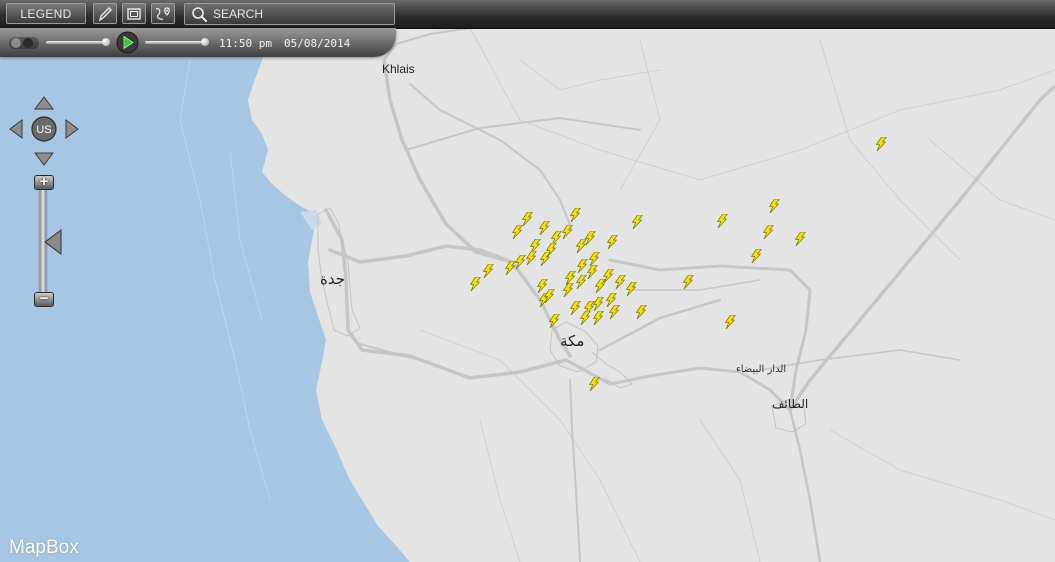 The image size is (1055, 562). Describe the element at coordinates (398, 69) in the screenshot. I see `label-khlais: Khlais` at that location.